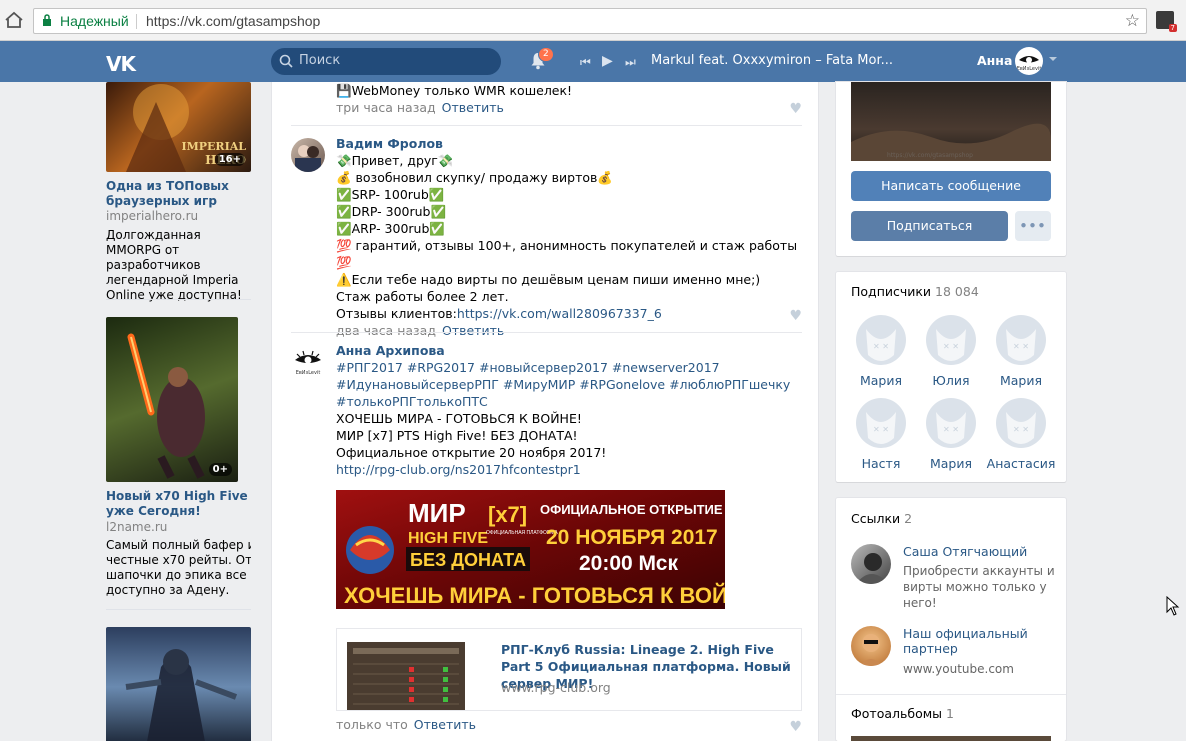  I want to click on post-line: МИР [x7] PTS High Five! БЕЗ ДОНАТА!, so click(457, 435).